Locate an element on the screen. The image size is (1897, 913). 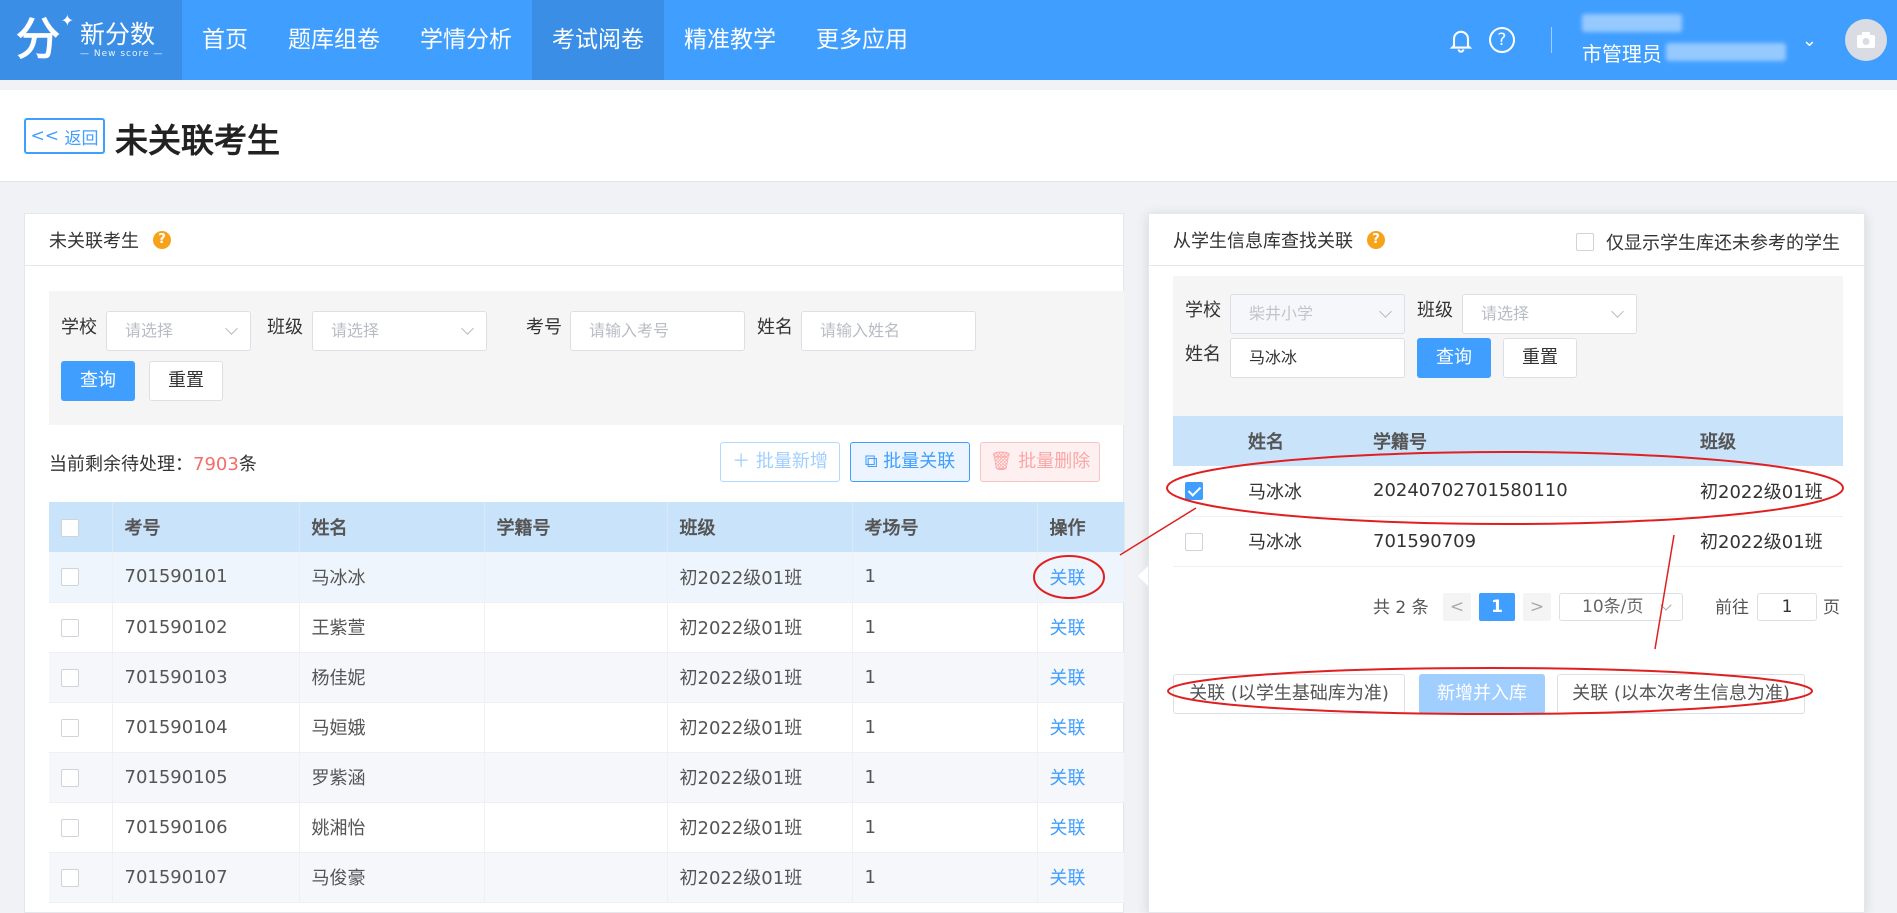
brand-logo: 分 ✦ 新分数 — New score — is located at coordinates (91, 40).